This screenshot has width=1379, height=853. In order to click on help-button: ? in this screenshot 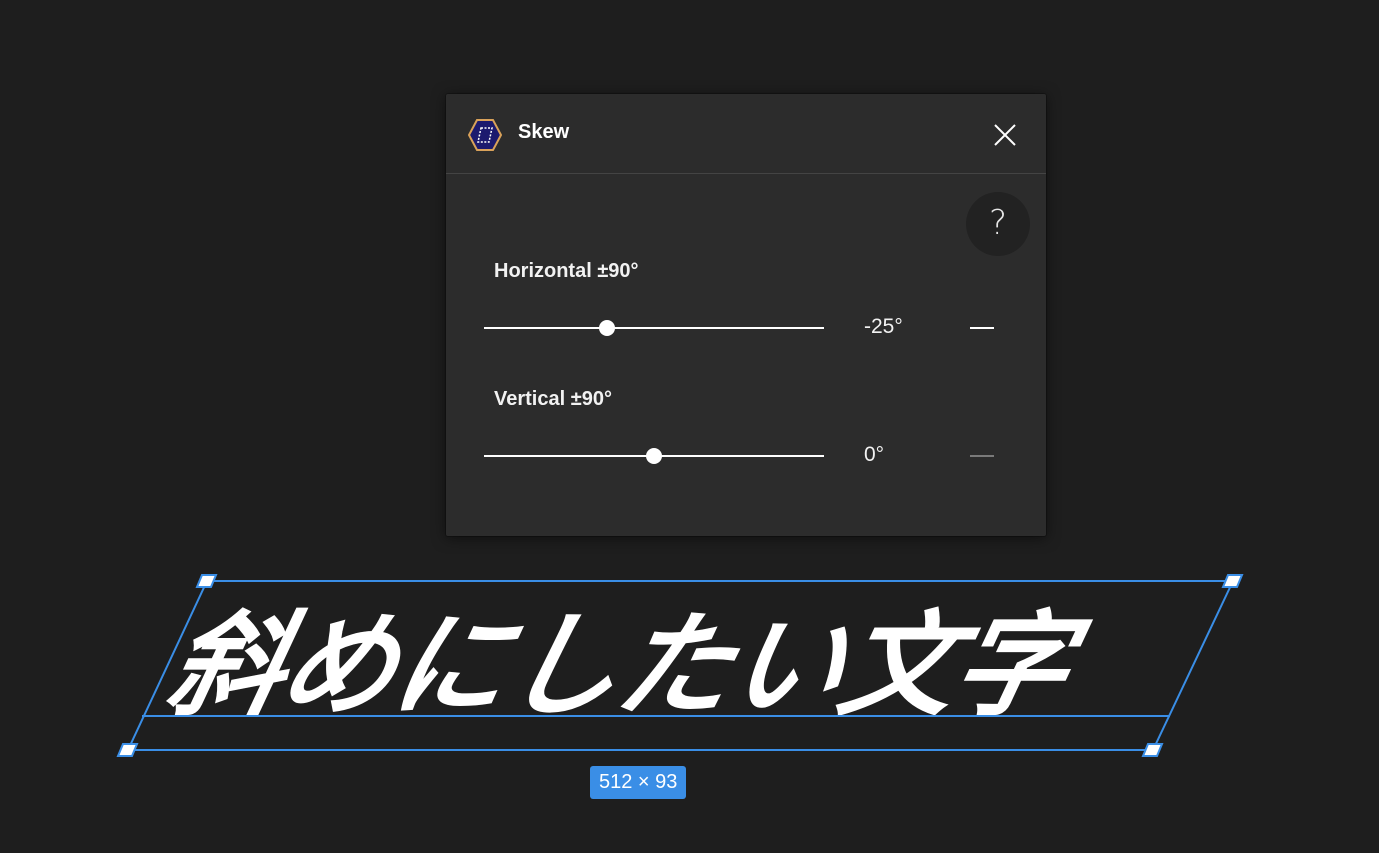, I will do `click(998, 224)`.